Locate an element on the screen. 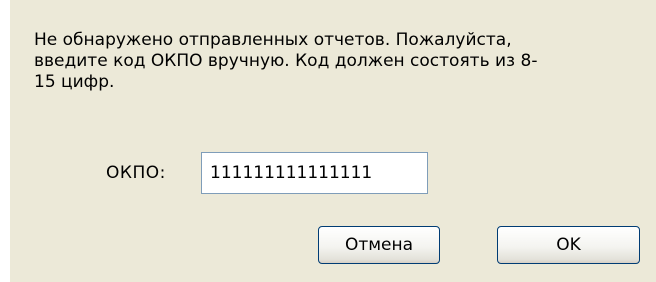 This screenshot has height=282, width=656. okpo-input is located at coordinates (314, 173).